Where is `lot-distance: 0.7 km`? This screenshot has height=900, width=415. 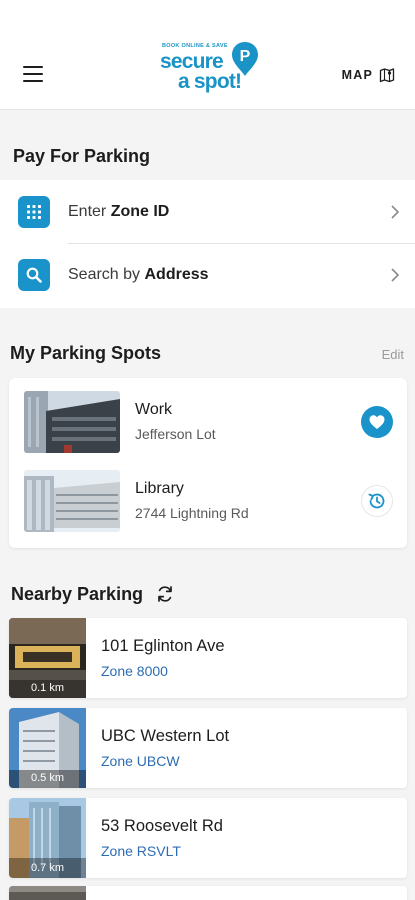
lot-distance: 0.7 km is located at coordinates (47, 868).